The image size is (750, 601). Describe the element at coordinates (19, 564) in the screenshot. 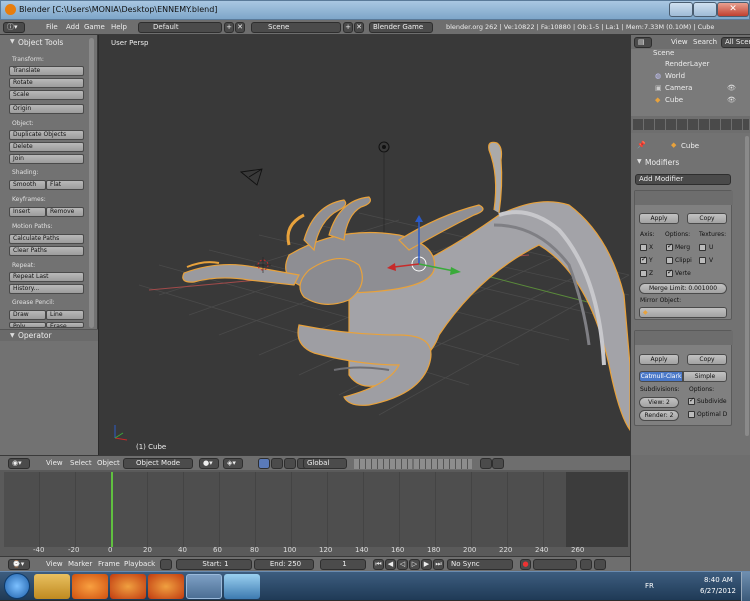

I see `editor-type-icon: ⌚▾` at that location.